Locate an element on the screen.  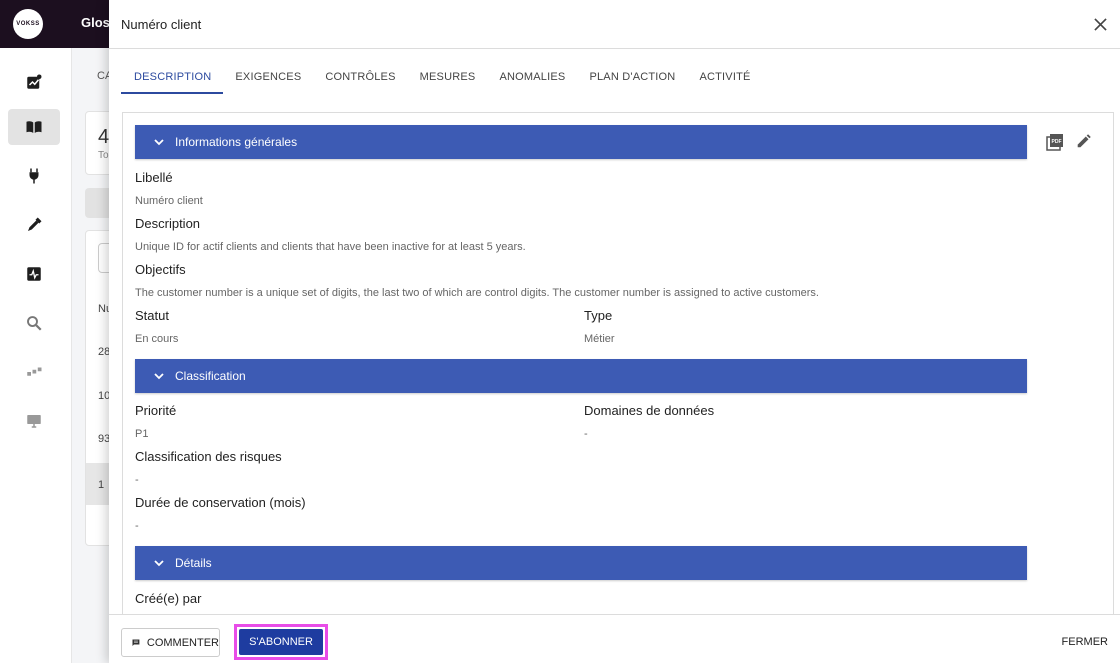
close-button is located at coordinates (1100, 24).